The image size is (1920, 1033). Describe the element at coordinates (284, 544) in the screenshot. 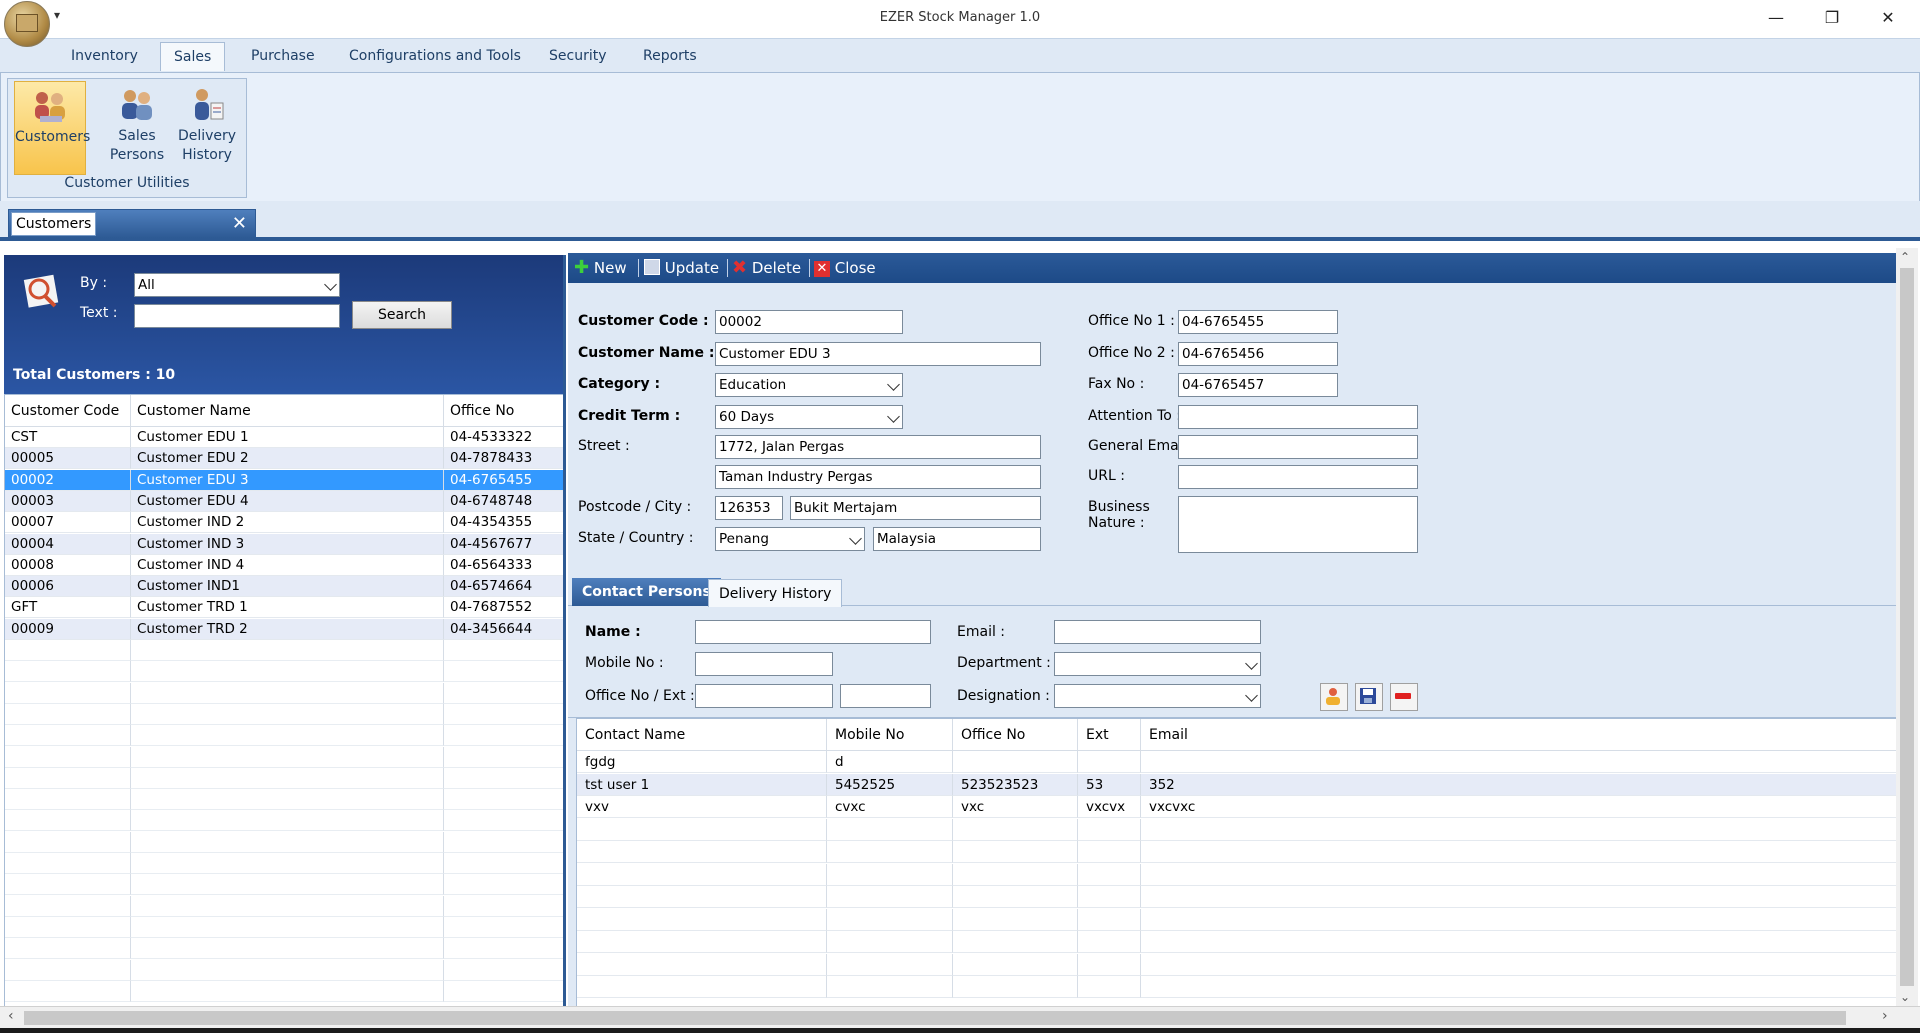

I see `table-row: 00004 Customer IND 3 04-4567677` at that location.